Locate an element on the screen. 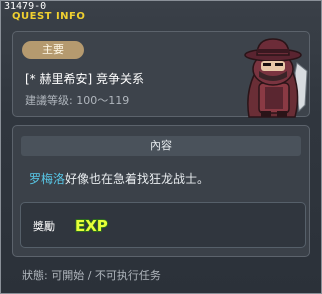 The width and height of the screenshot is (322, 294). quest-description: 罗梅洛好像也在急着找狂龙战士。 is located at coordinates (119, 178).